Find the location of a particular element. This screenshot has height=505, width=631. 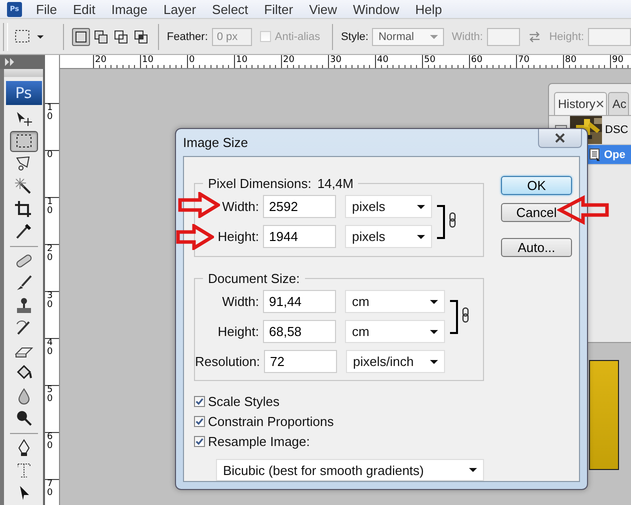

pixel-size-value: 14,4M is located at coordinates (335, 183).